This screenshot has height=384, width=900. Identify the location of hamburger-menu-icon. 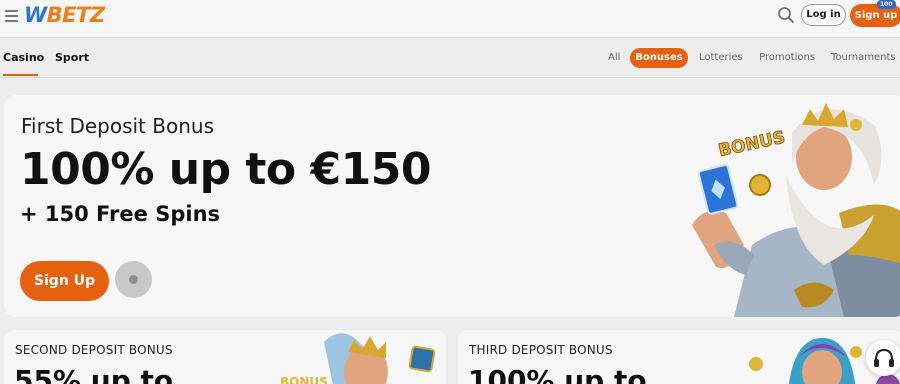
(11, 16).